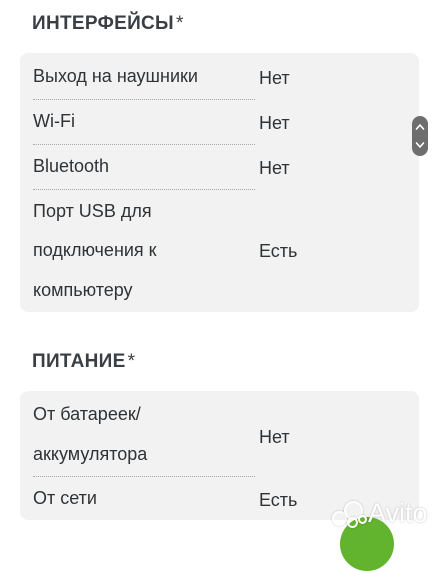 The height and width of the screenshot is (571, 439). Describe the element at coordinates (349, 514) in the screenshot. I see `avito-logo-dots-icon` at that location.